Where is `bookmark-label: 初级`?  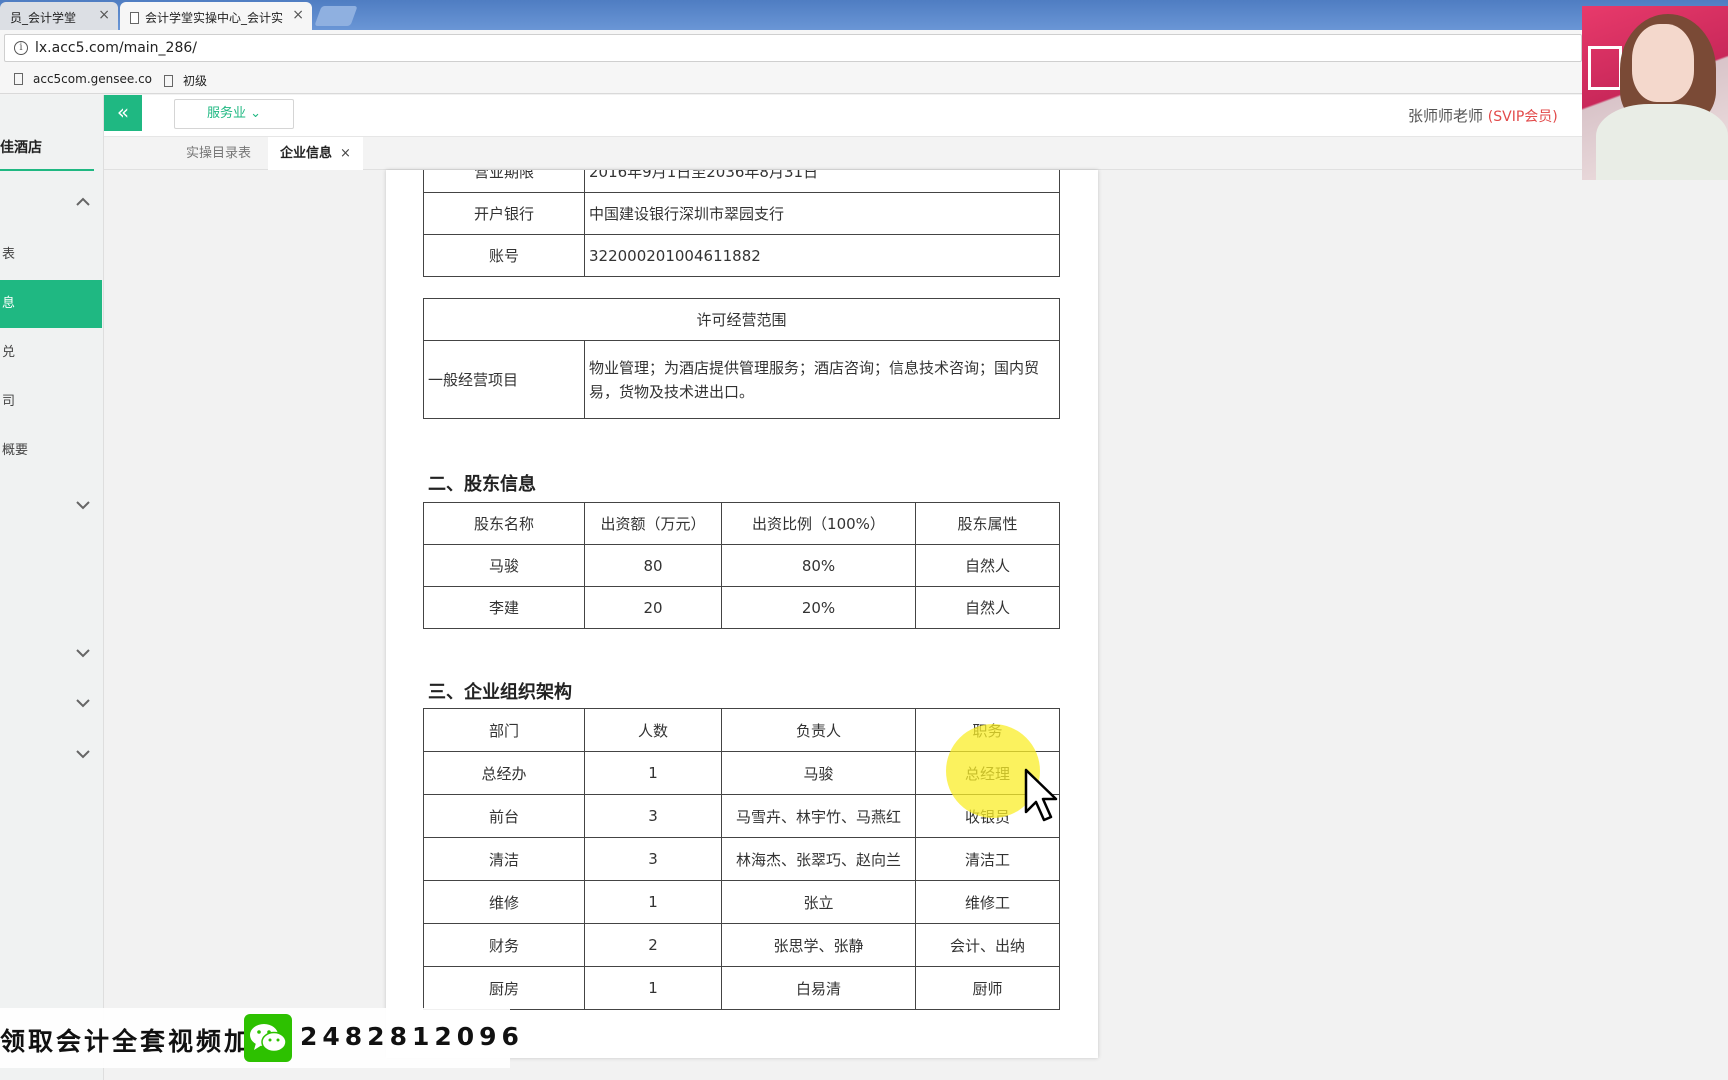
bookmark-label: 初级 is located at coordinates (195, 81).